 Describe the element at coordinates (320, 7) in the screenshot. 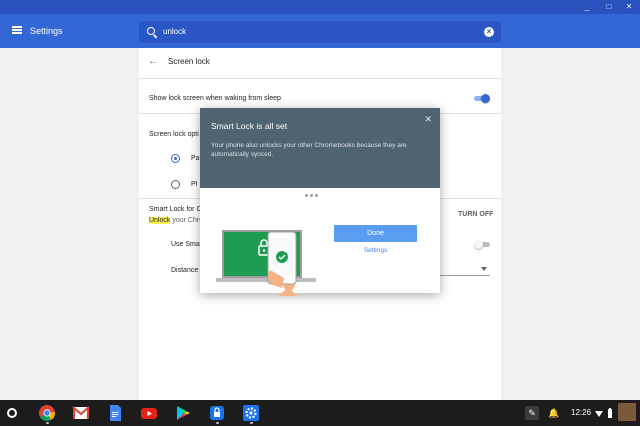

I see `window-titlebar: _ □ ✕` at that location.